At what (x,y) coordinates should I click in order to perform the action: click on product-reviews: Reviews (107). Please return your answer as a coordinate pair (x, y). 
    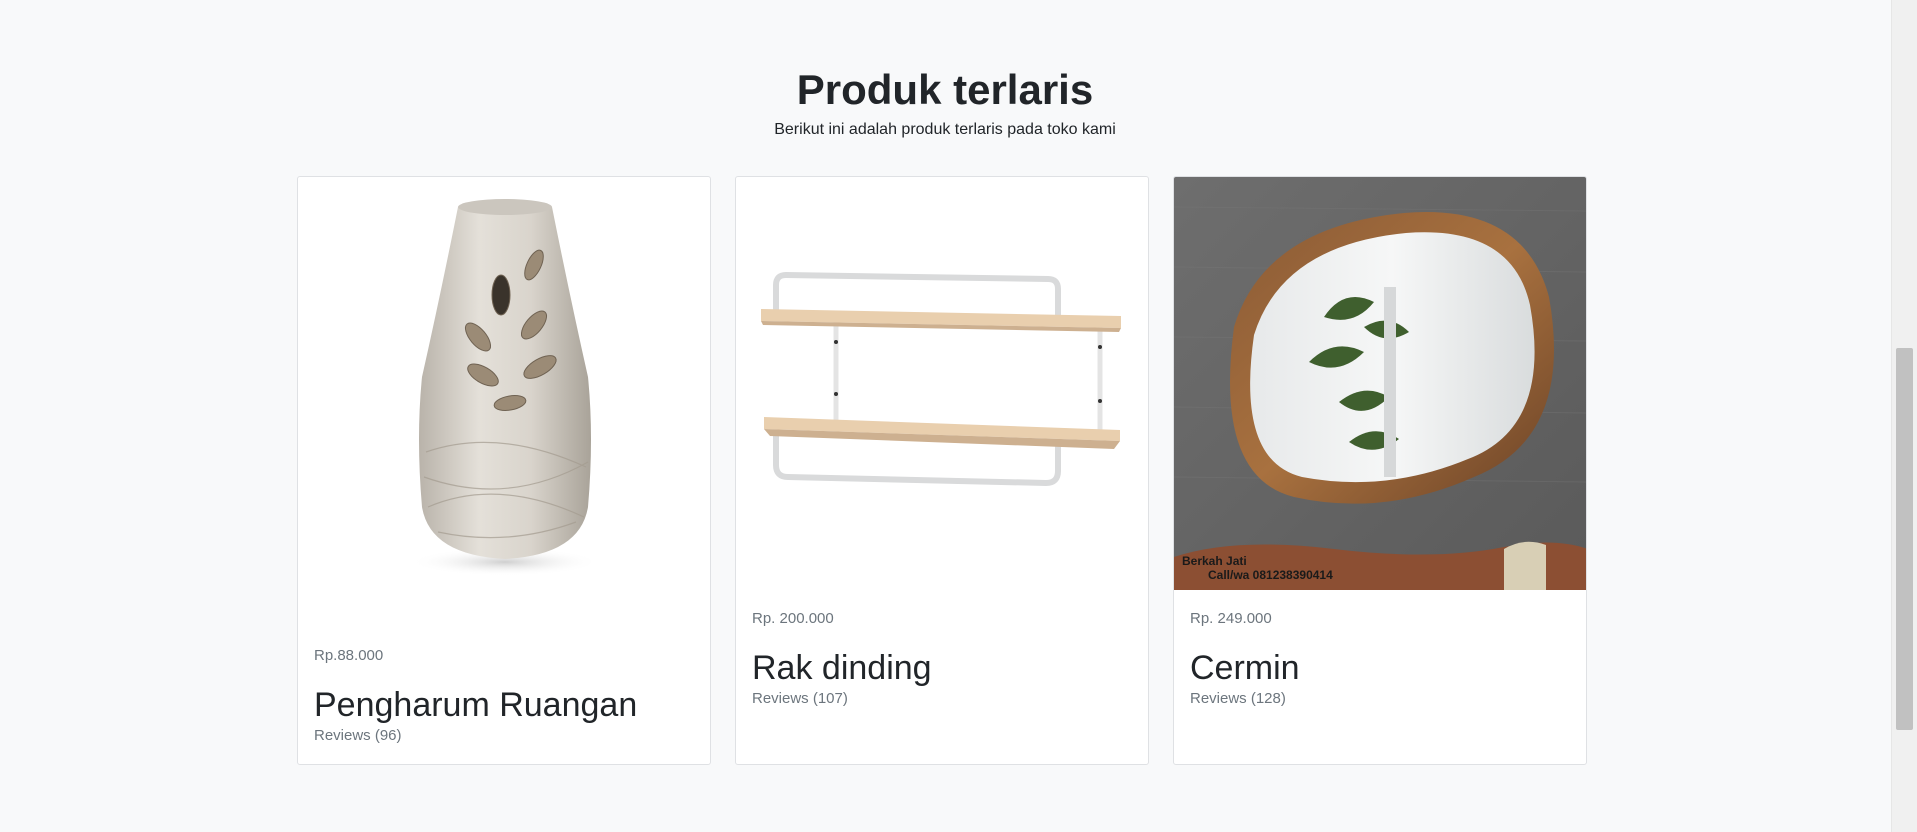
    Looking at the image, I should click on (800, 698).